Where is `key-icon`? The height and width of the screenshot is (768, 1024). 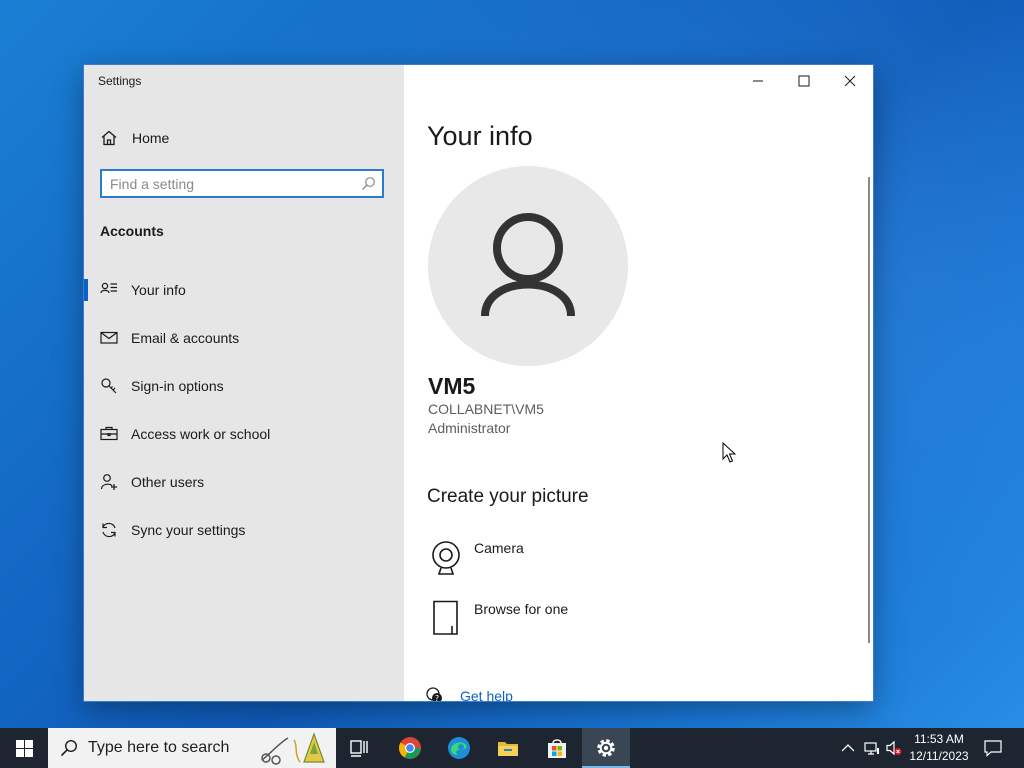 key-icon is located at coordinates (109, 386).